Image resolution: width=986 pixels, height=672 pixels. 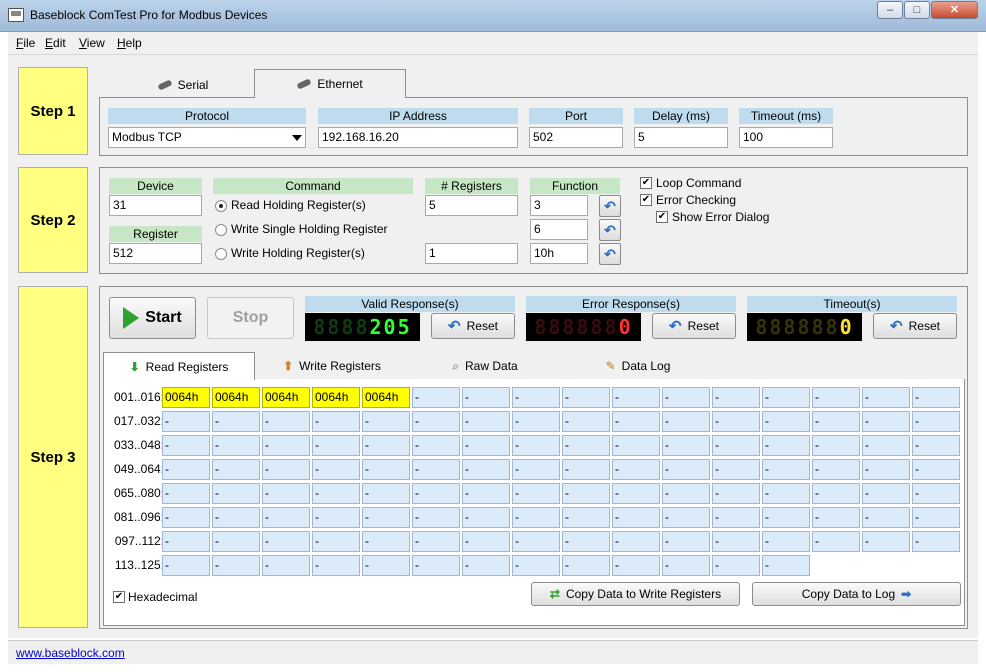 What do you see at coordinates (917, 10) in the screenshot?
I see `maximize-button: □` at bounding box center [917, 10].